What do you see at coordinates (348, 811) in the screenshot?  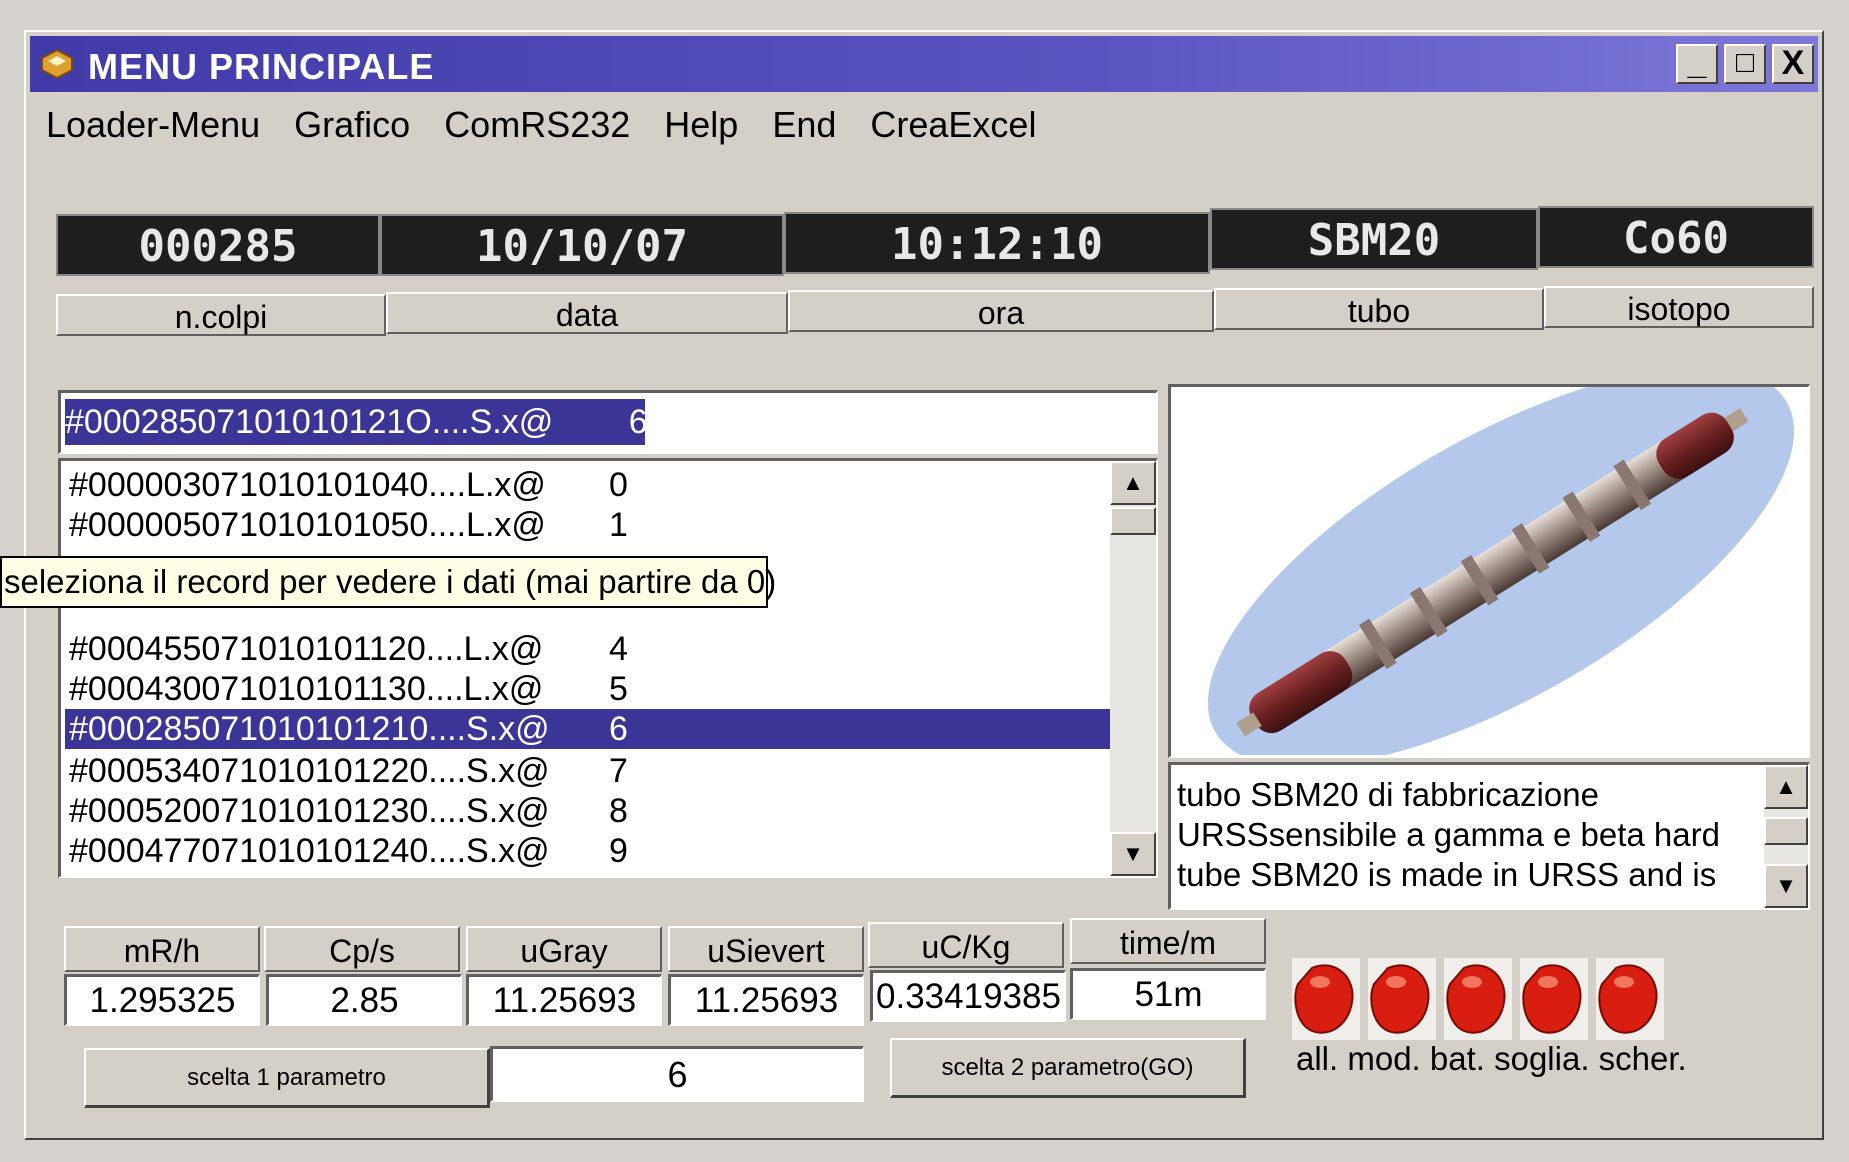 I see `list-item: #000520071010101230....S.x@ 8` at bounding box center [348, 811].